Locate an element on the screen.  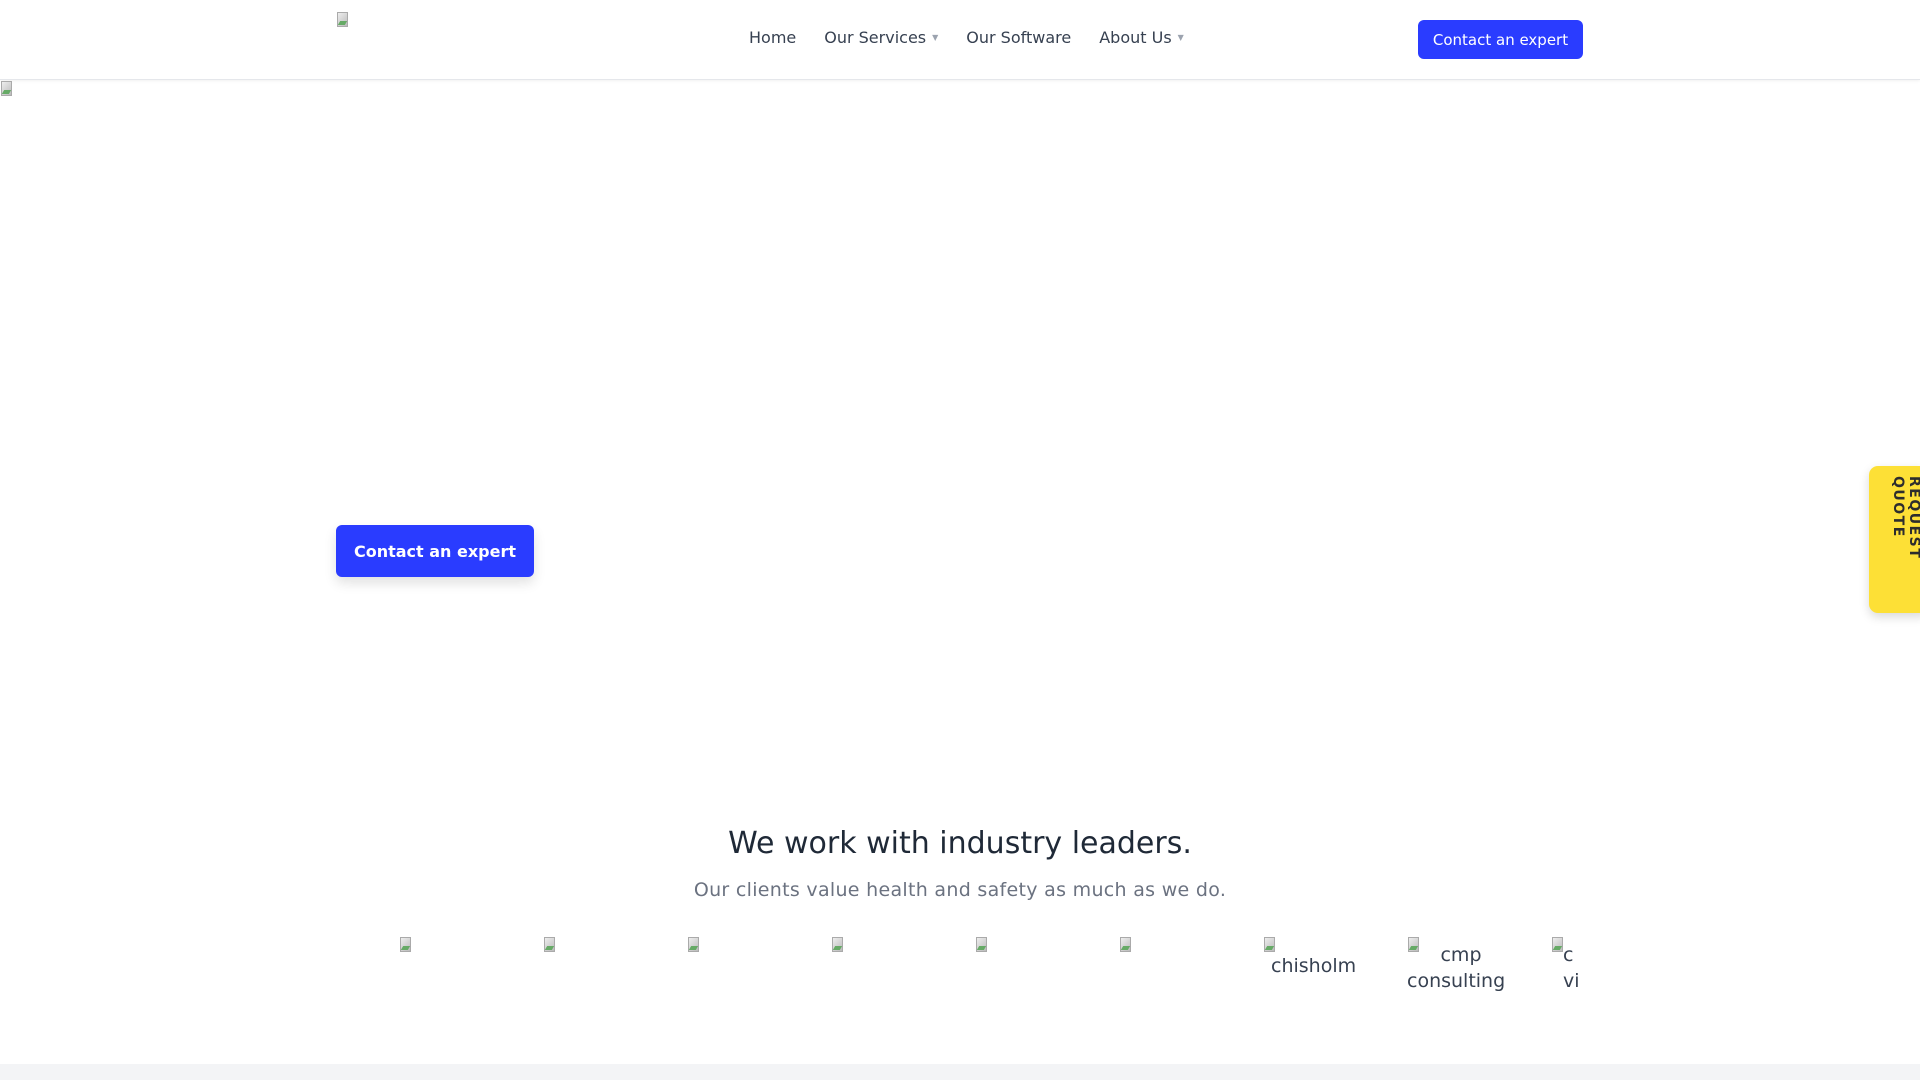
contact-expert-nav-button: Contact an expert is located at coordinates (1500, 39).